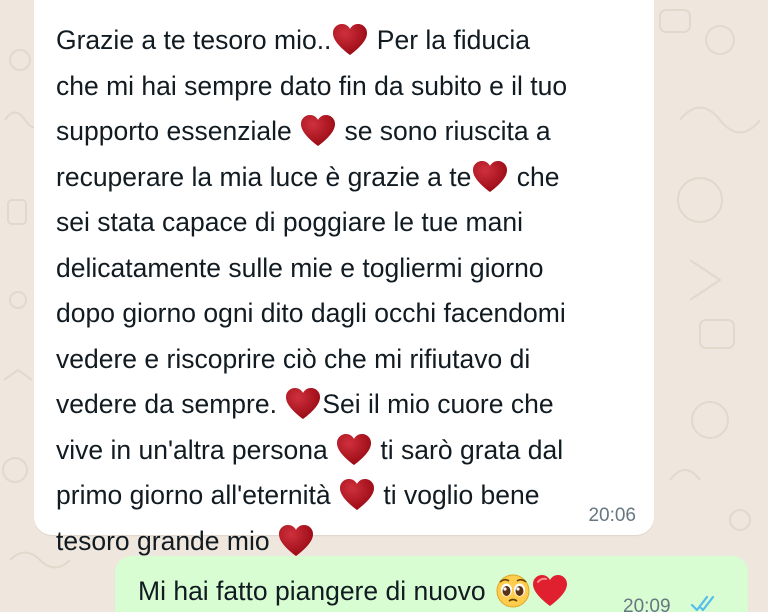 This screenshot has height=612, width=768. Describe the element at coordinates (513, 591) in the screenshot. I see `pleading-face-icon` at that location.